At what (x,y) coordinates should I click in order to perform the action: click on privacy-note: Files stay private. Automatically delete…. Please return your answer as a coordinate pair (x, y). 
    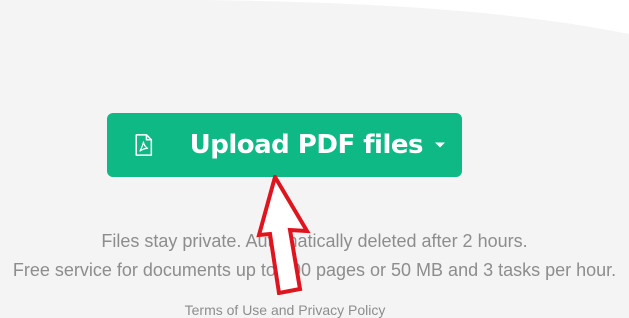
    Looking at the image, I should click on (314, 241).